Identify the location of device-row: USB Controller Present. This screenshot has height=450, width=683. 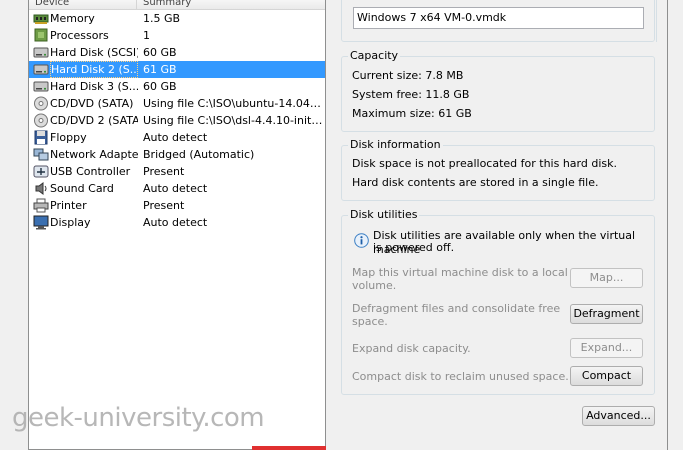
(177, 171).